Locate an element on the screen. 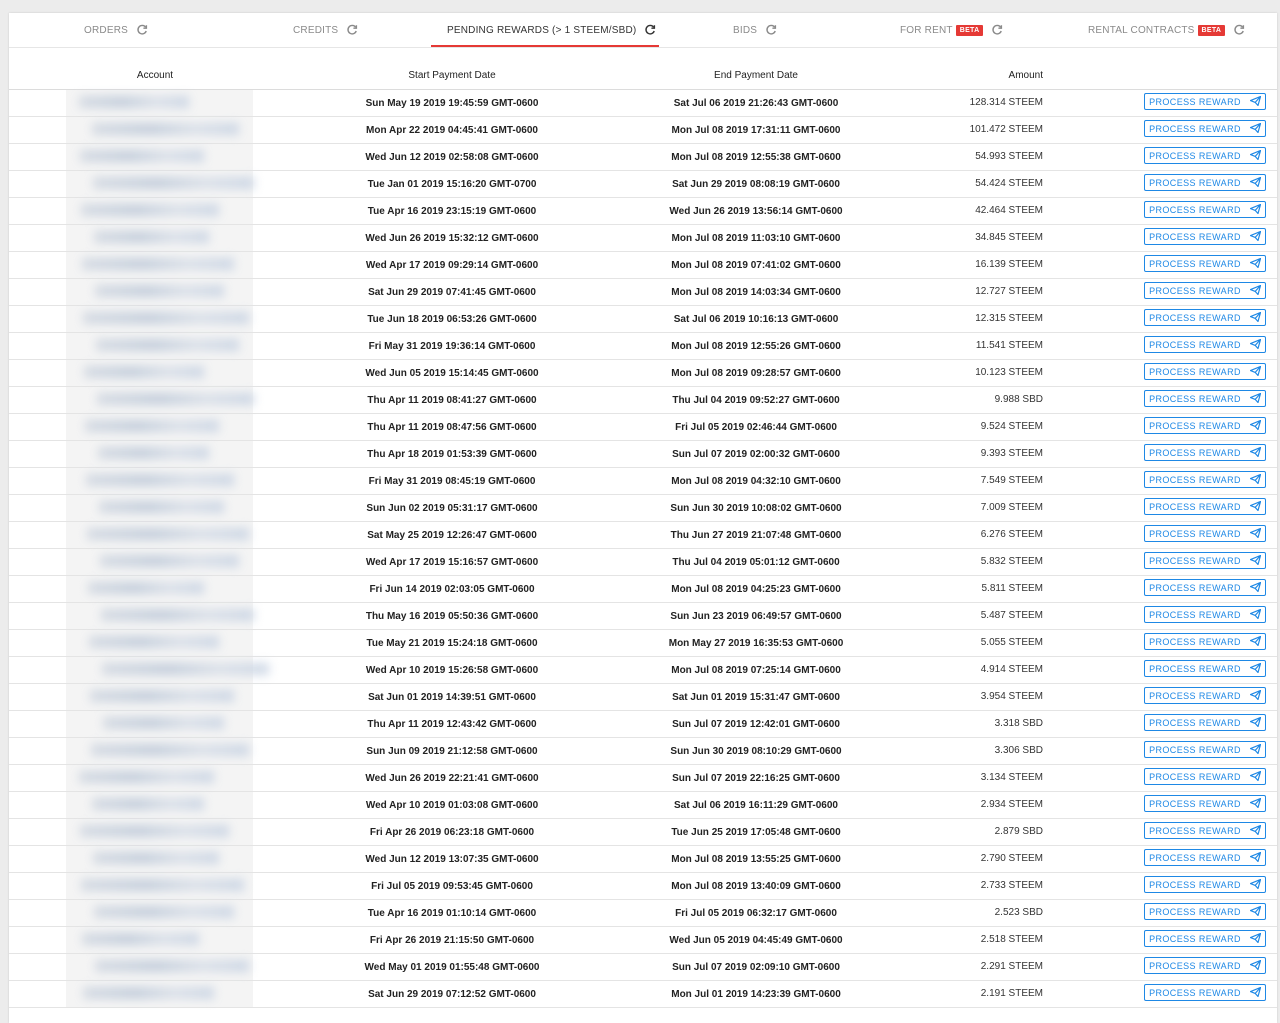  tab-rental-contracts: RENTAL CONTRACTS BETA is located at coordinates (1166, 30).